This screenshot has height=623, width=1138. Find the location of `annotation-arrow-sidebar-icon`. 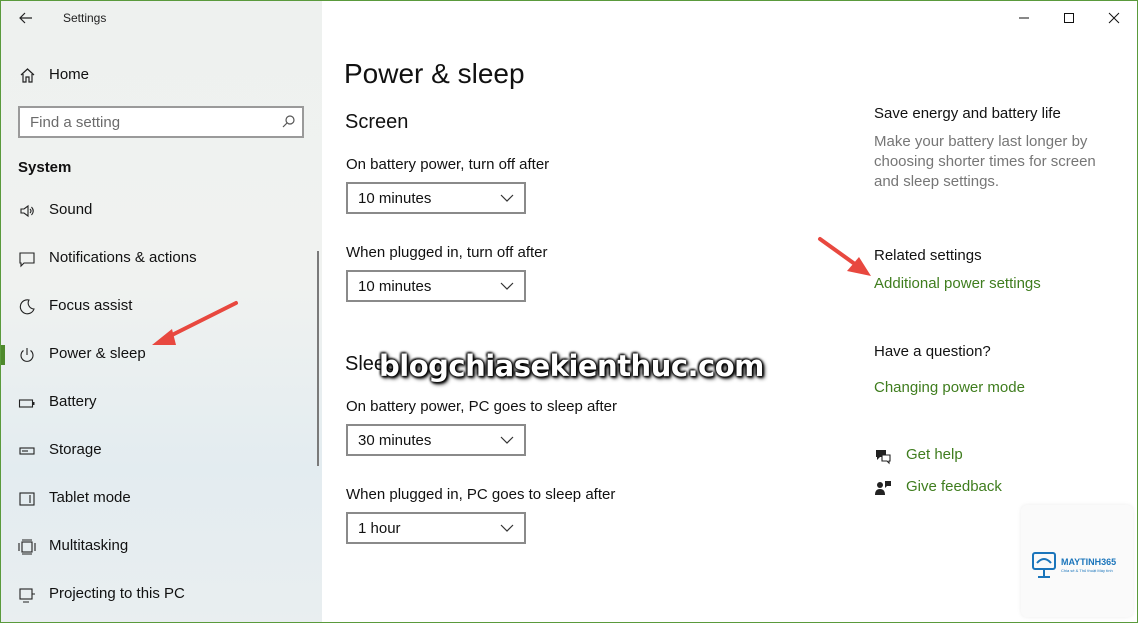

annotation-arrow-sidebar-icon is located at coordinates (195, 323).